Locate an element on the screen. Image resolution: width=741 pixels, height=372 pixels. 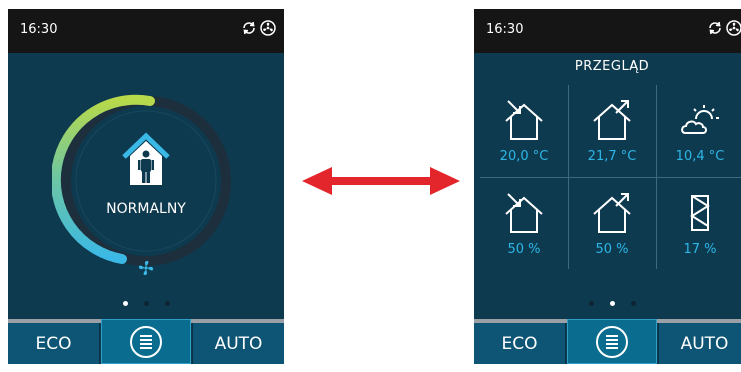
double-arrow-icon is located at coordinates (381, 181).